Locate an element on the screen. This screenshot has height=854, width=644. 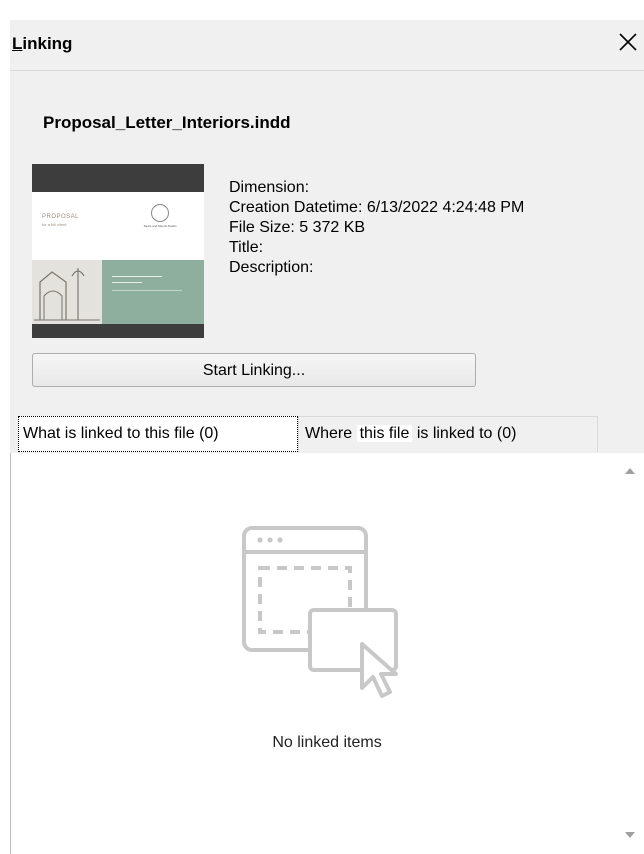
tab-what-is-linked: What is linked to this file (0) is located at coordinates (158, 434).